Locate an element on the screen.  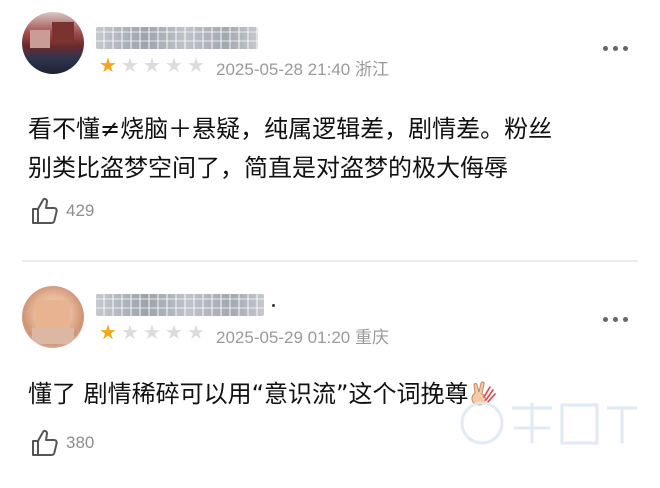
comment-meta: 2025-05-29 01:20 重庆 is located at coordinates (302, 335).